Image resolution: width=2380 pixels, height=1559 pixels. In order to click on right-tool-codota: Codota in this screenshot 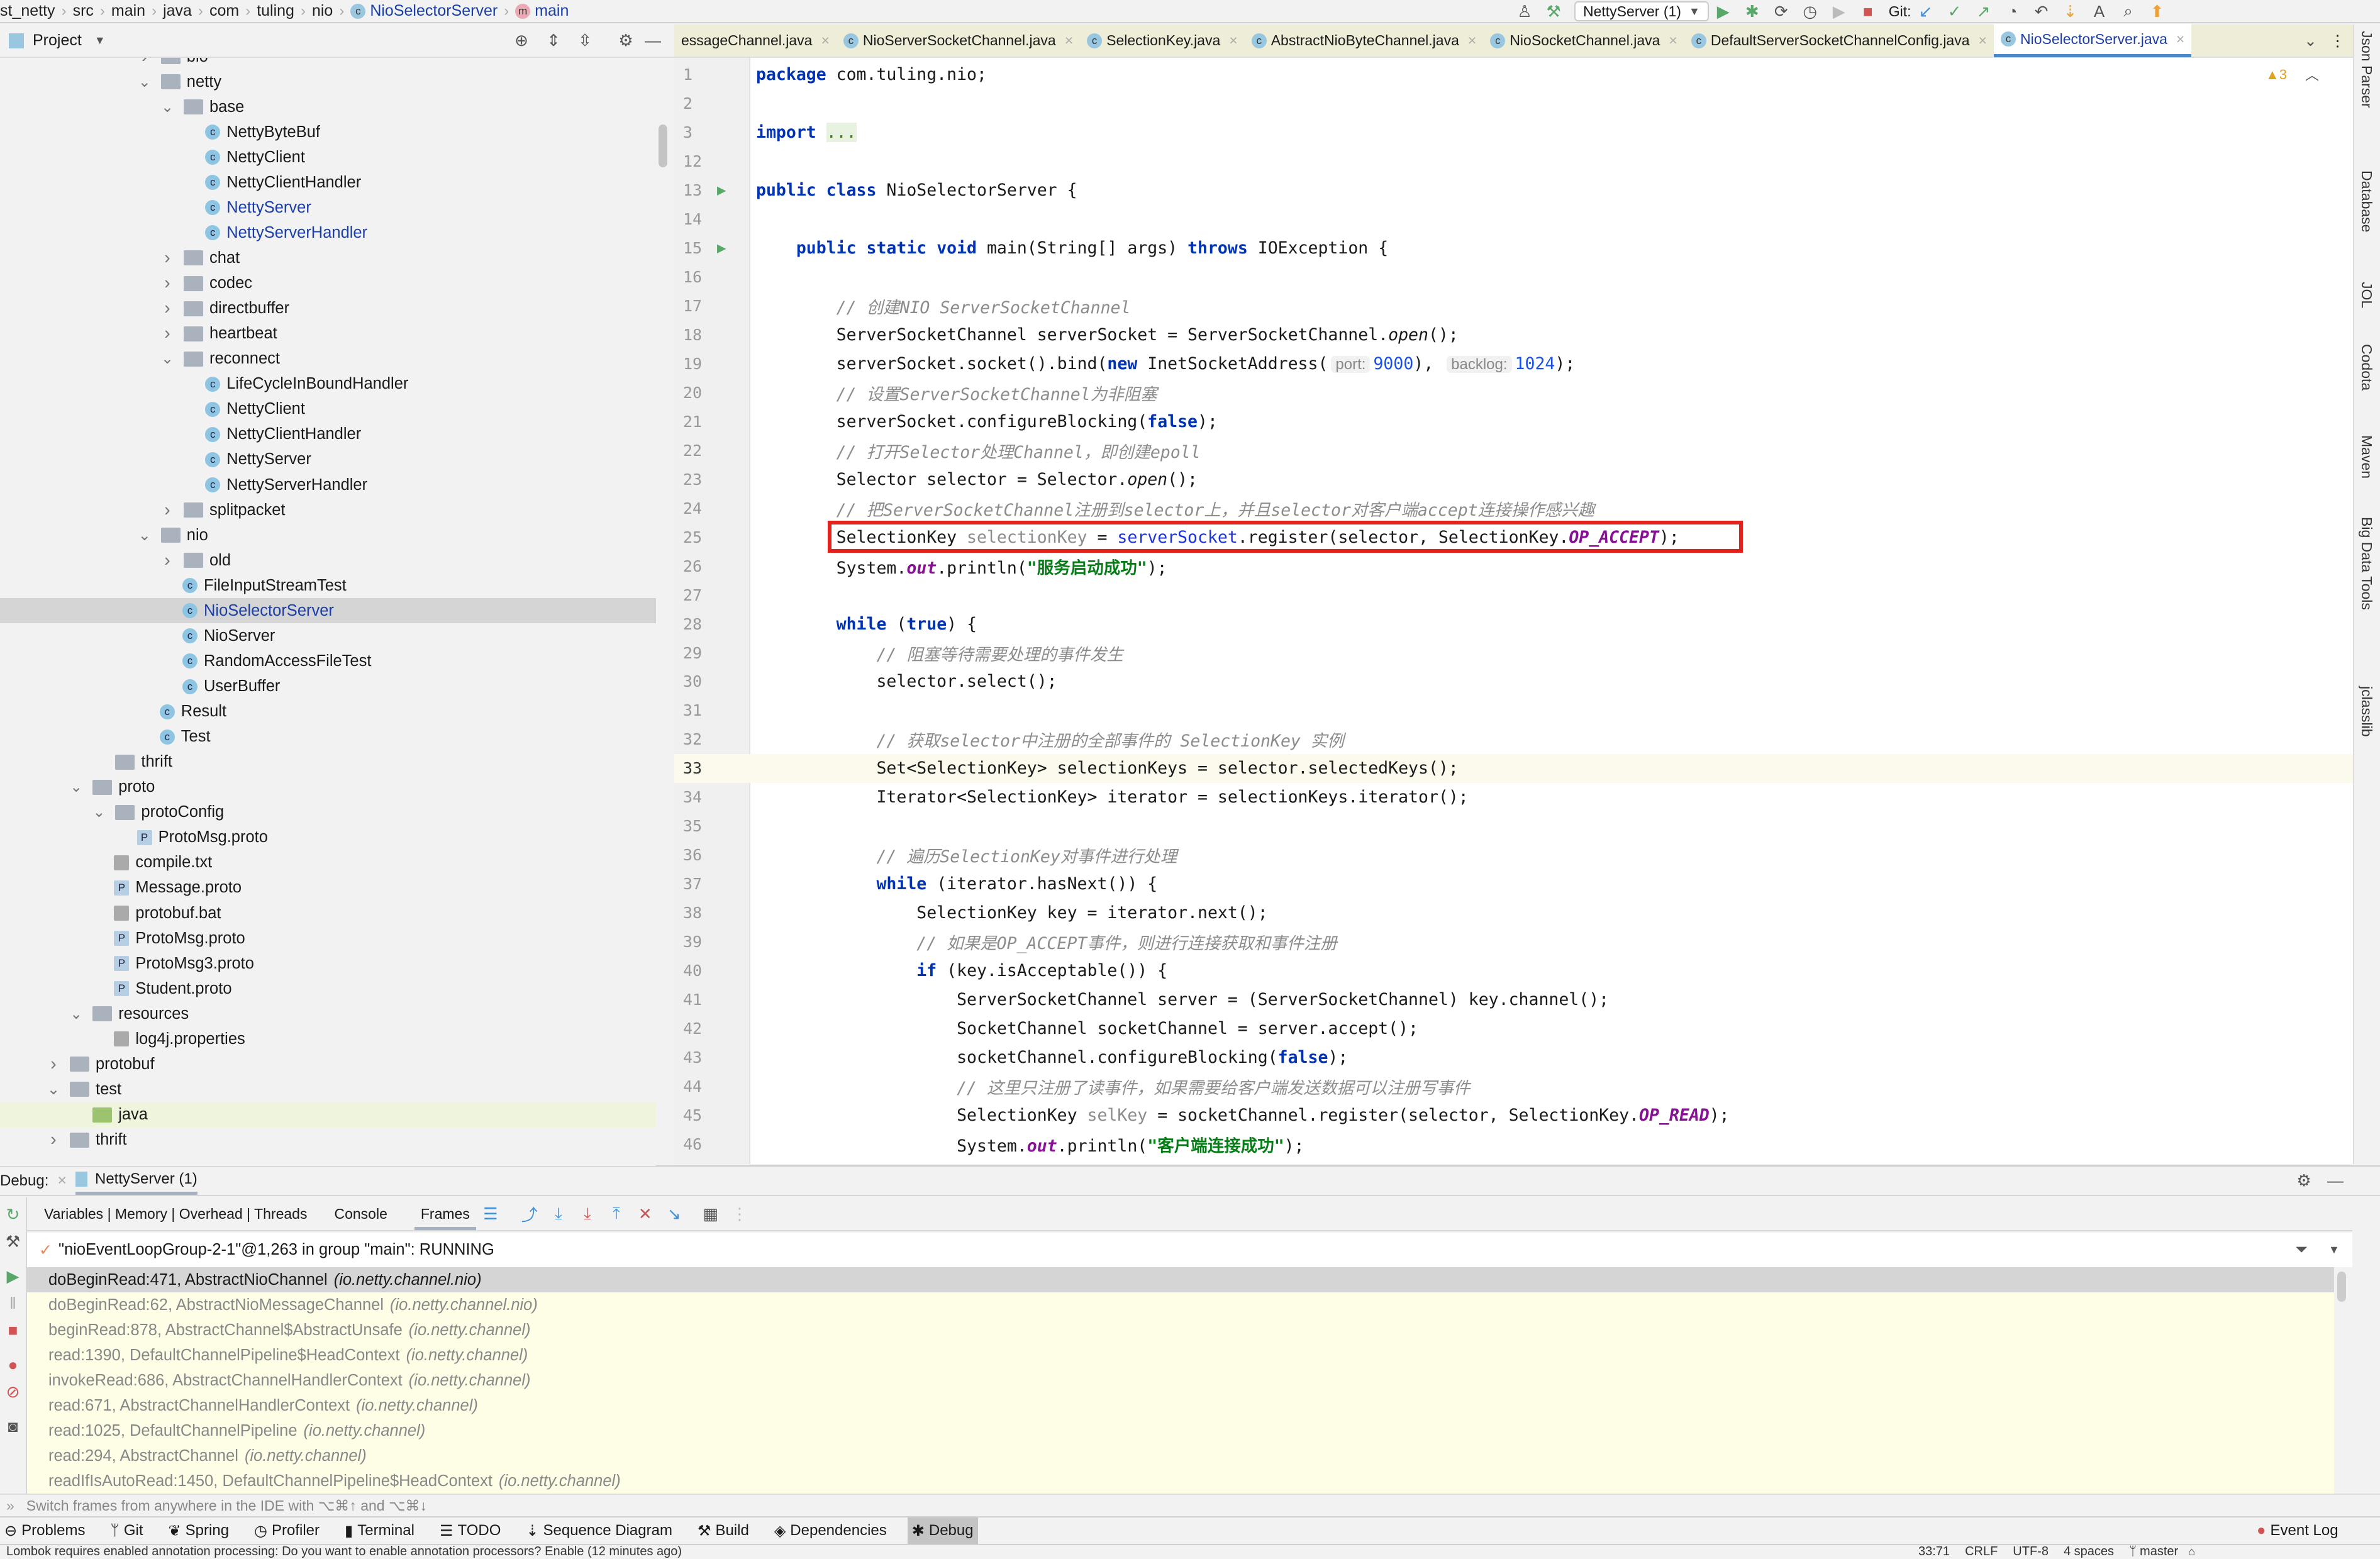, I will do `click(2366, 368)`.